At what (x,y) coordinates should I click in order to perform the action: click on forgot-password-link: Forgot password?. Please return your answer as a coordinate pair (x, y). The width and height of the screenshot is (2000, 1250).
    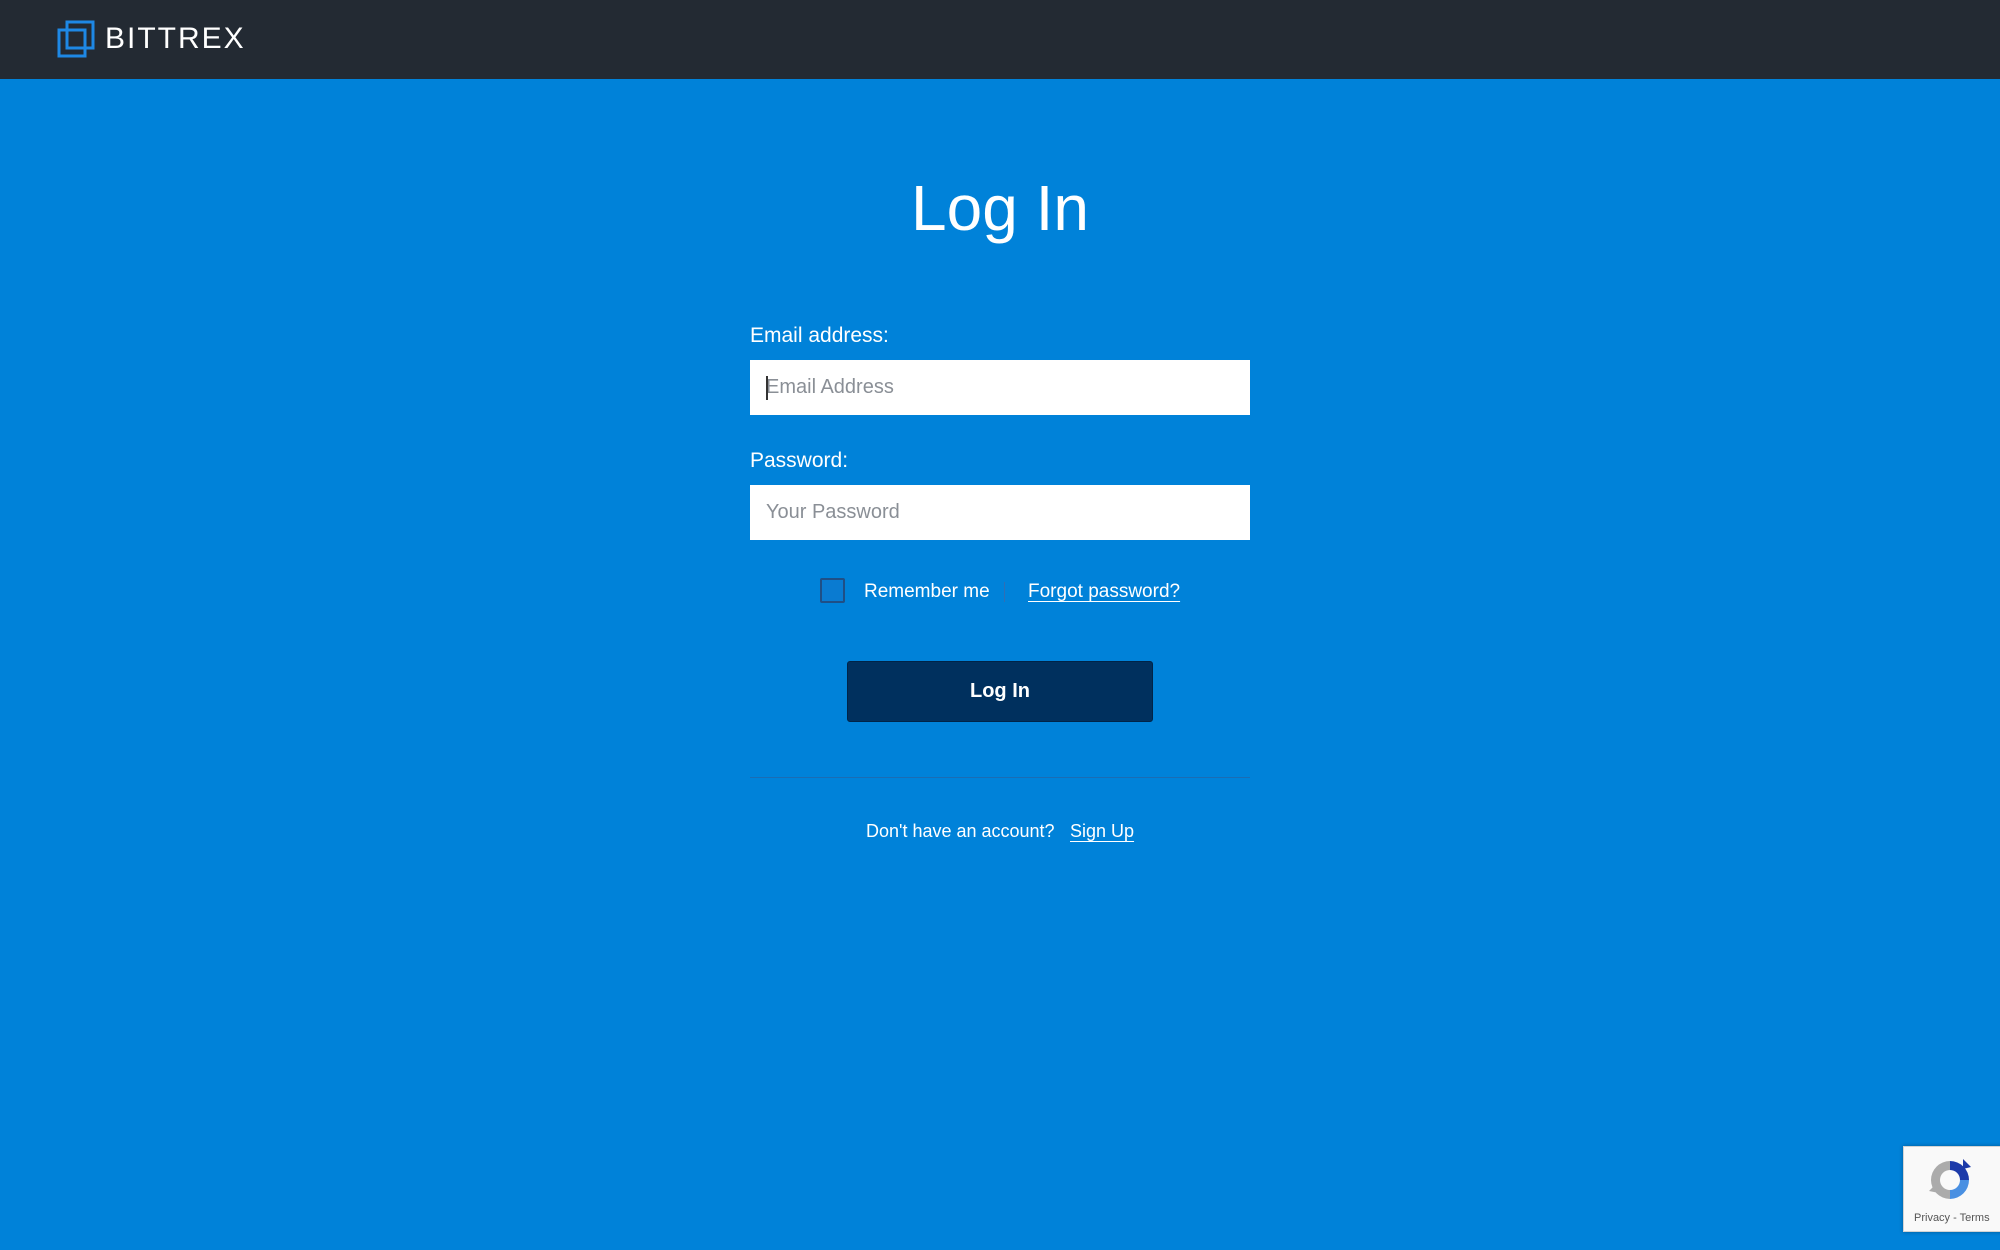
    Looking at the image, I should click on (1104, 592).